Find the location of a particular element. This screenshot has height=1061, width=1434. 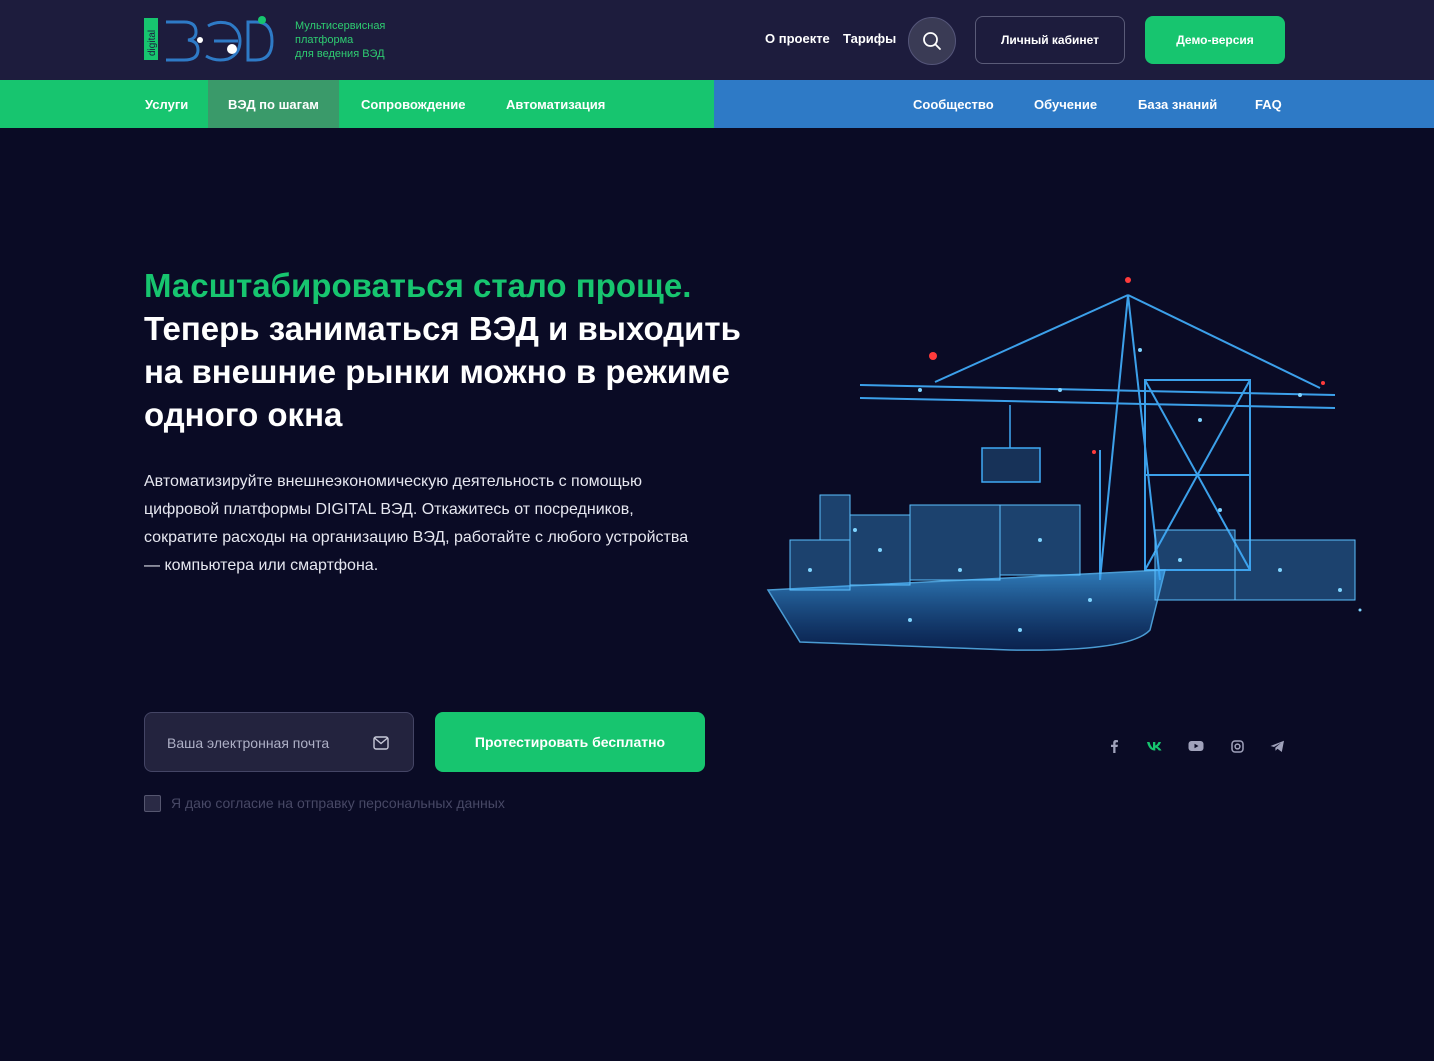

hero-title-accent: Масштабироваться стало проще. is located at coordinates (418, 285).